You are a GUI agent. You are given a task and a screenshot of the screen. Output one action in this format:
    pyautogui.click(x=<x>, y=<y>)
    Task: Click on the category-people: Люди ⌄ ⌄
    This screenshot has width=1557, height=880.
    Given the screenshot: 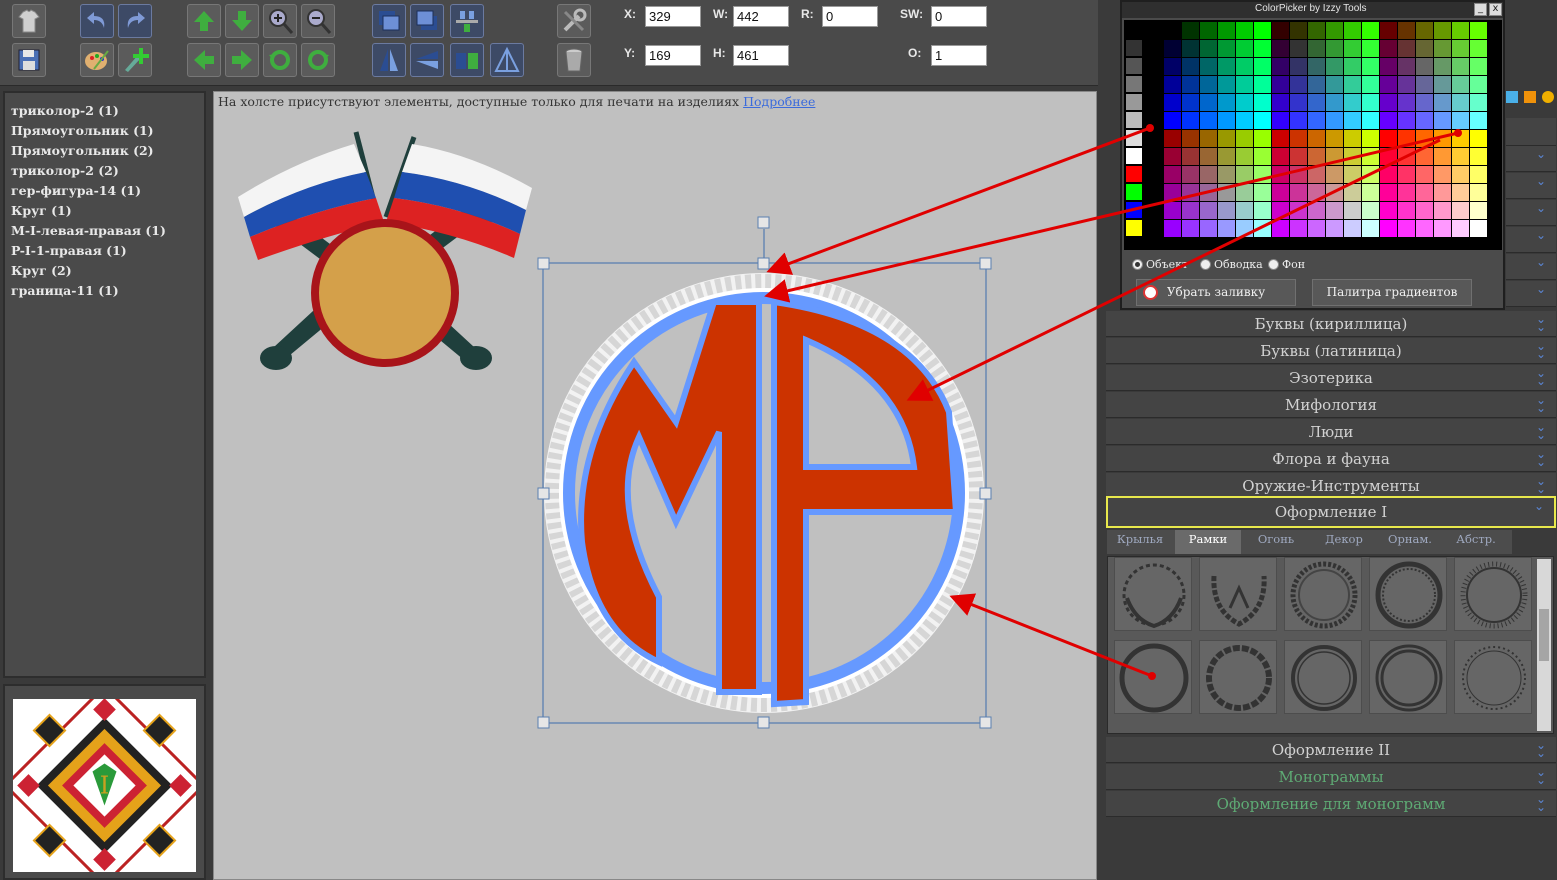 What is the action you would take?
    pyautogui.click(x=1331, y=432)
    